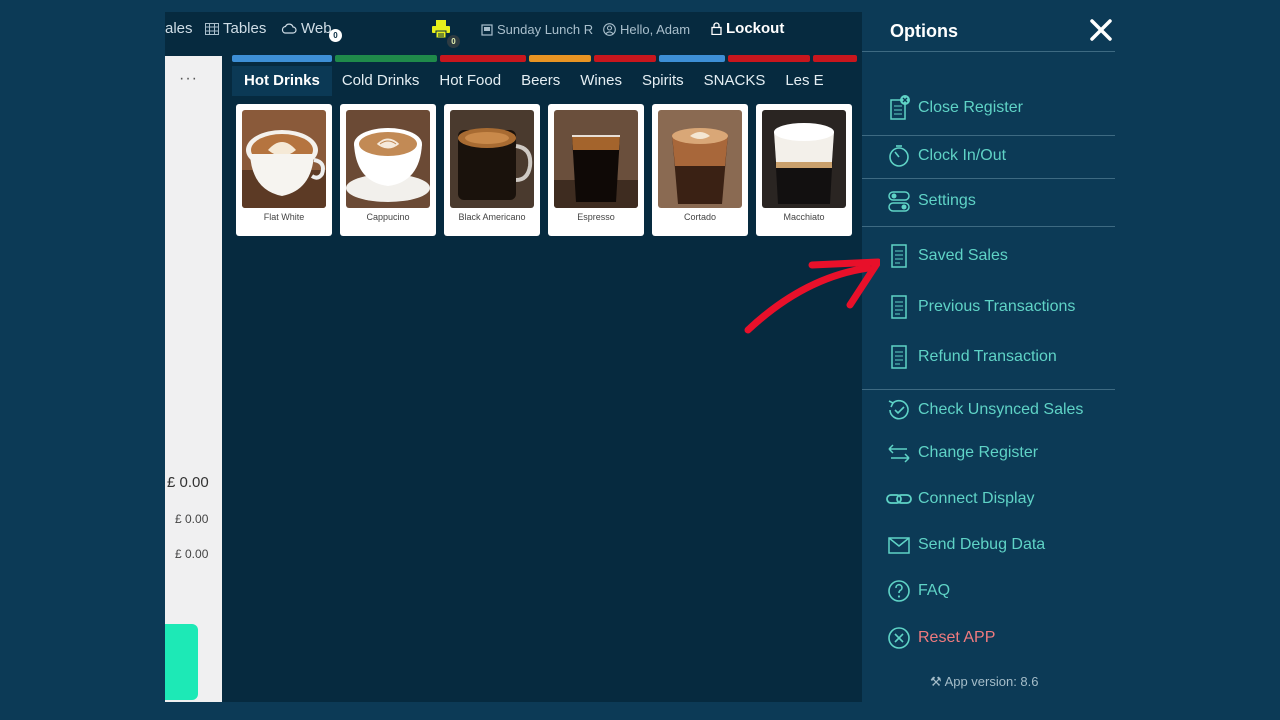  Describe the element at coordinates (700, 217) in the screenshot. I see `product-name: Cortado` at that location.